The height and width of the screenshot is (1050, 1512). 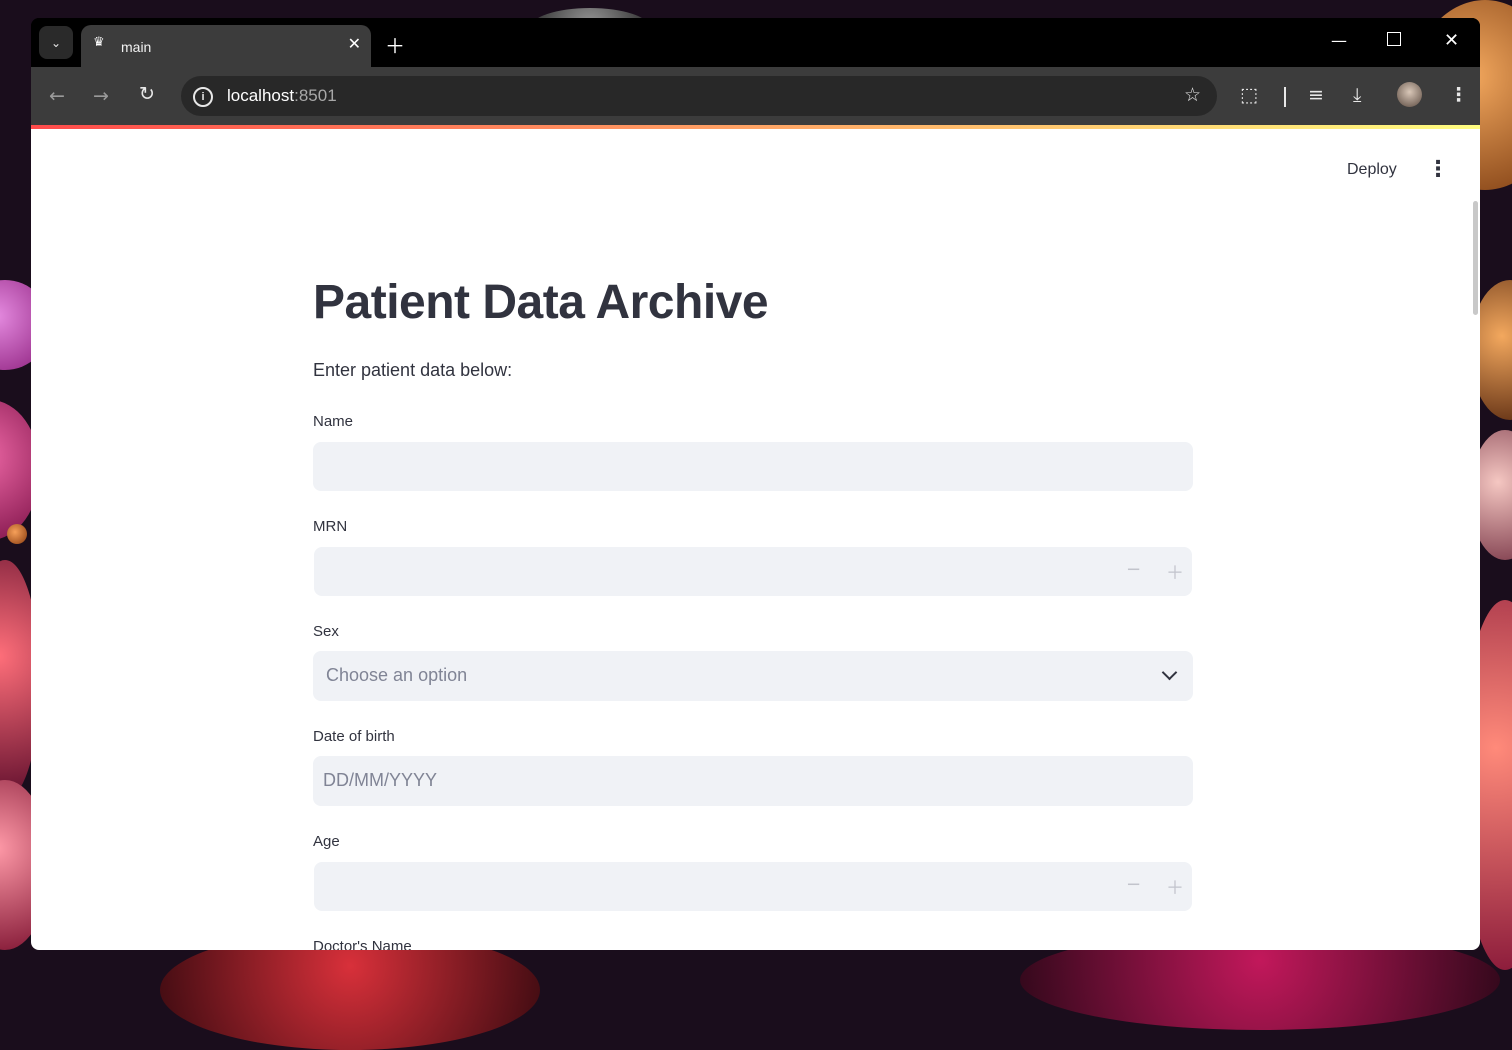 What do you see at coordinates (354, 43) in the screenshot?
I see `close-icon: ✕` at bounding box center [354, 43].